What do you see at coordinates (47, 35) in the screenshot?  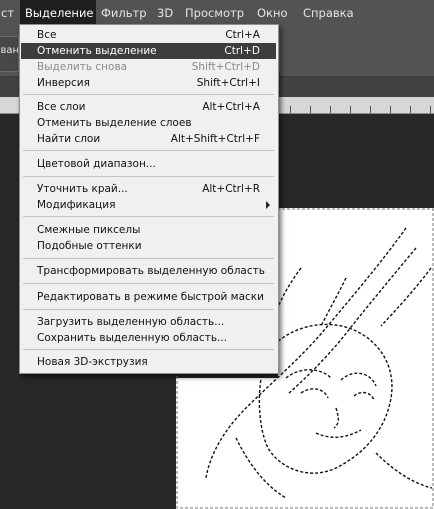 I see `menu-item-label: Все` at bounding box center [47, 35].